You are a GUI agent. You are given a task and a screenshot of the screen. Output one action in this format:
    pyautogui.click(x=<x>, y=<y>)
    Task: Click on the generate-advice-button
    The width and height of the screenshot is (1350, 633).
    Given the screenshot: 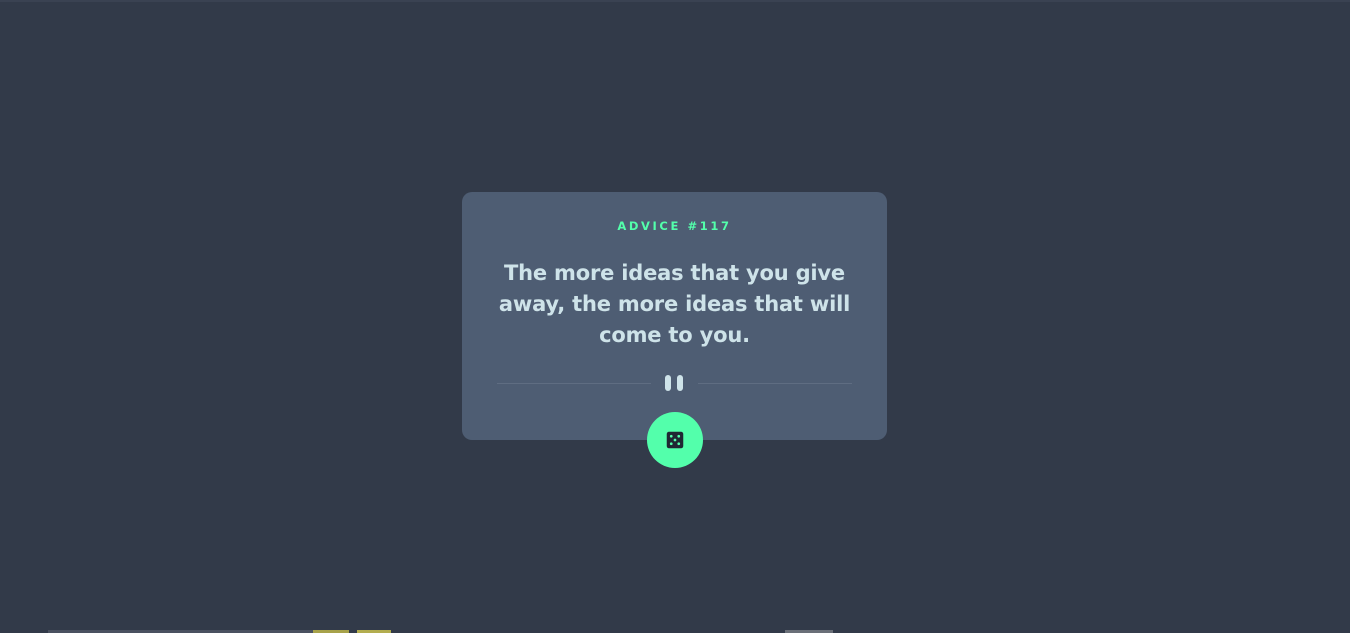 What is the action you would take?
    pyautogui.click(x=675, y=440)
    